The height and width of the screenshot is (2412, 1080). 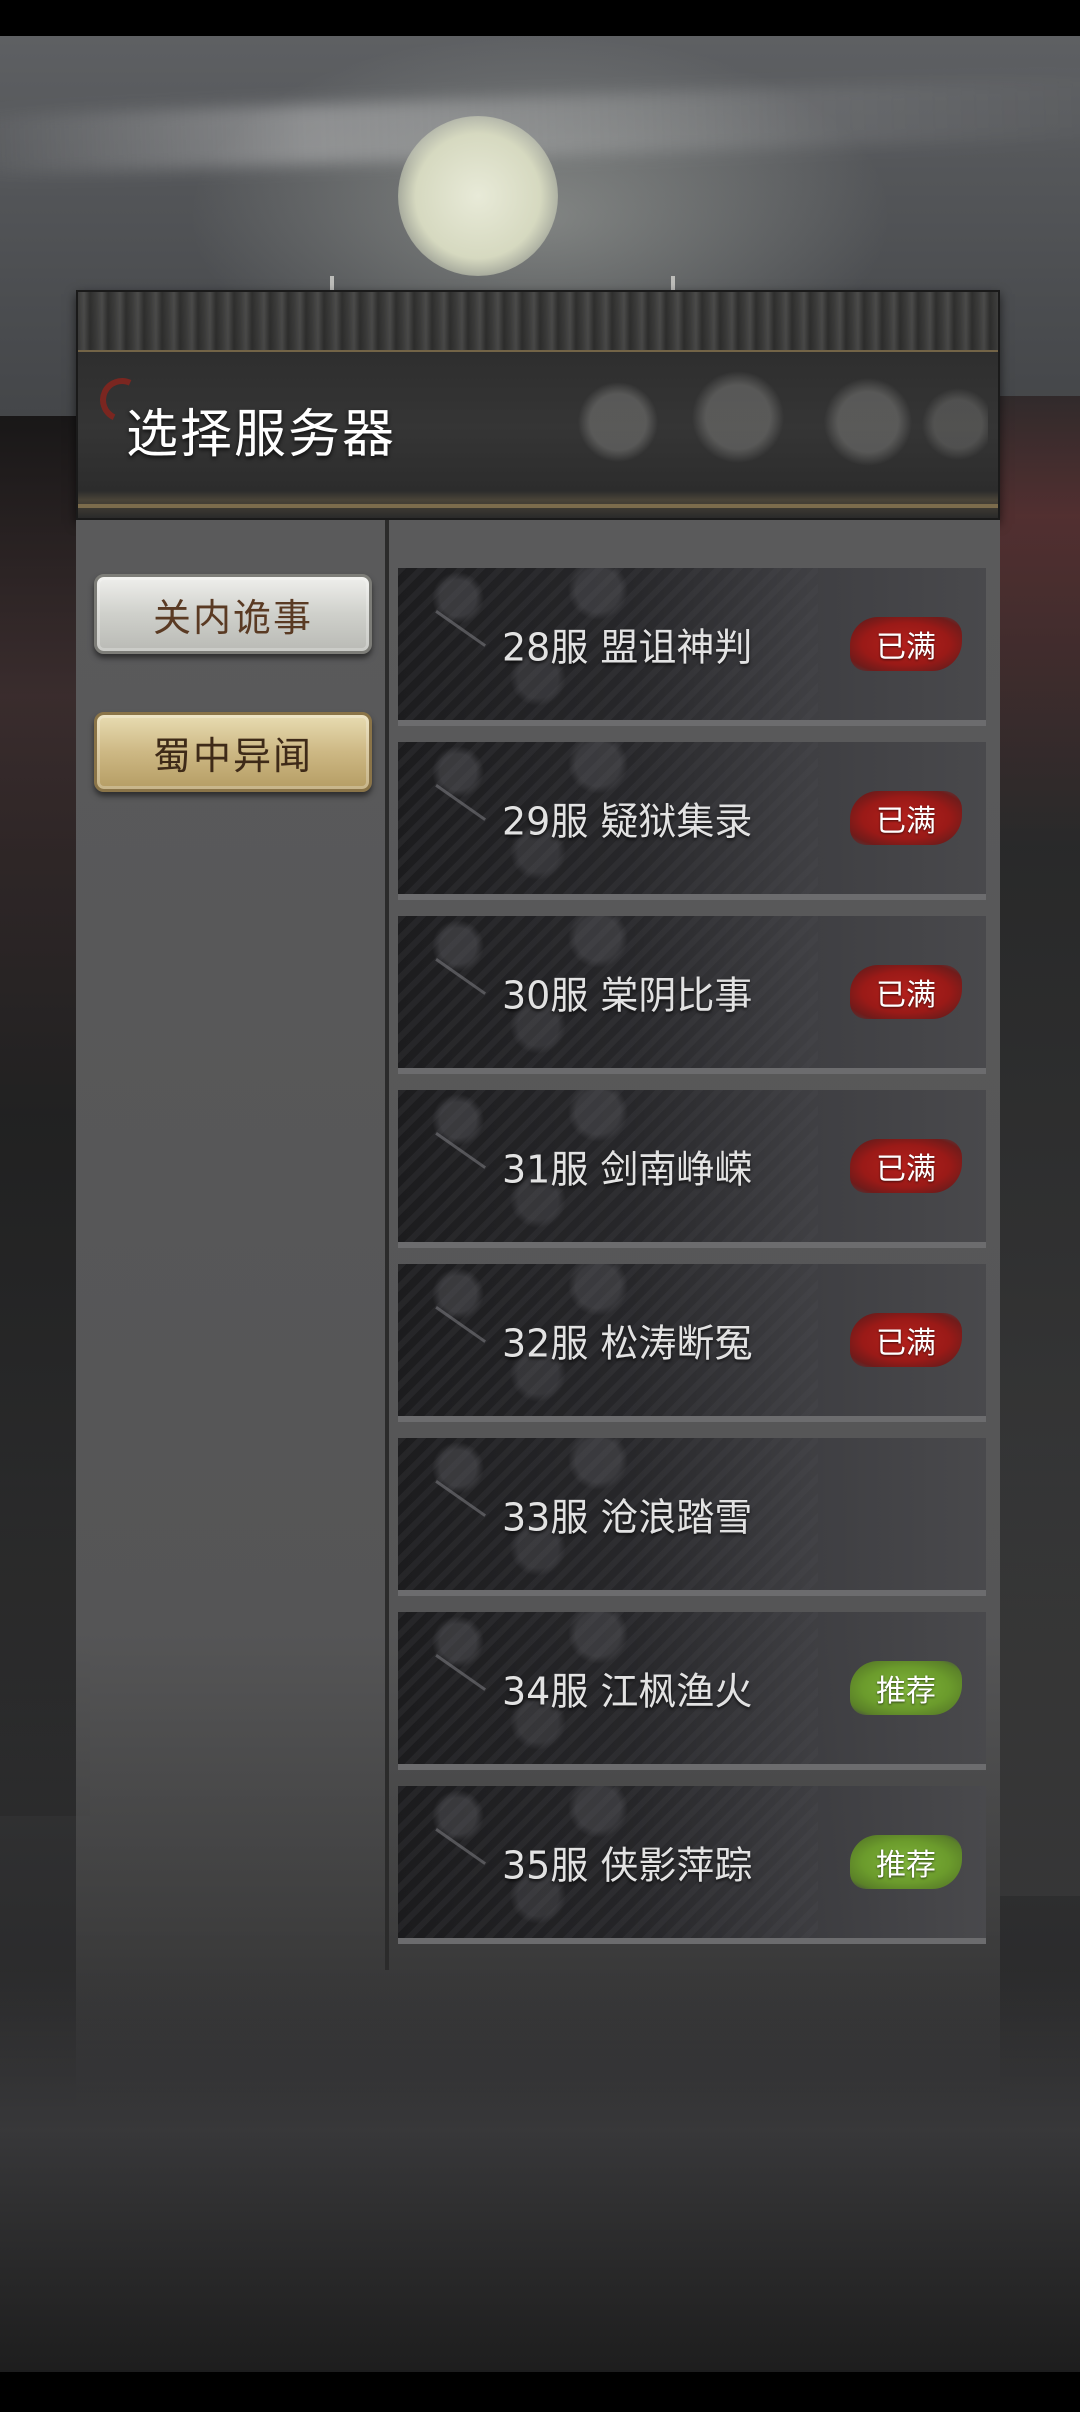 I want to click on category-tab-shuzhong: 蜀中异闻, so click(x=233, y=752).